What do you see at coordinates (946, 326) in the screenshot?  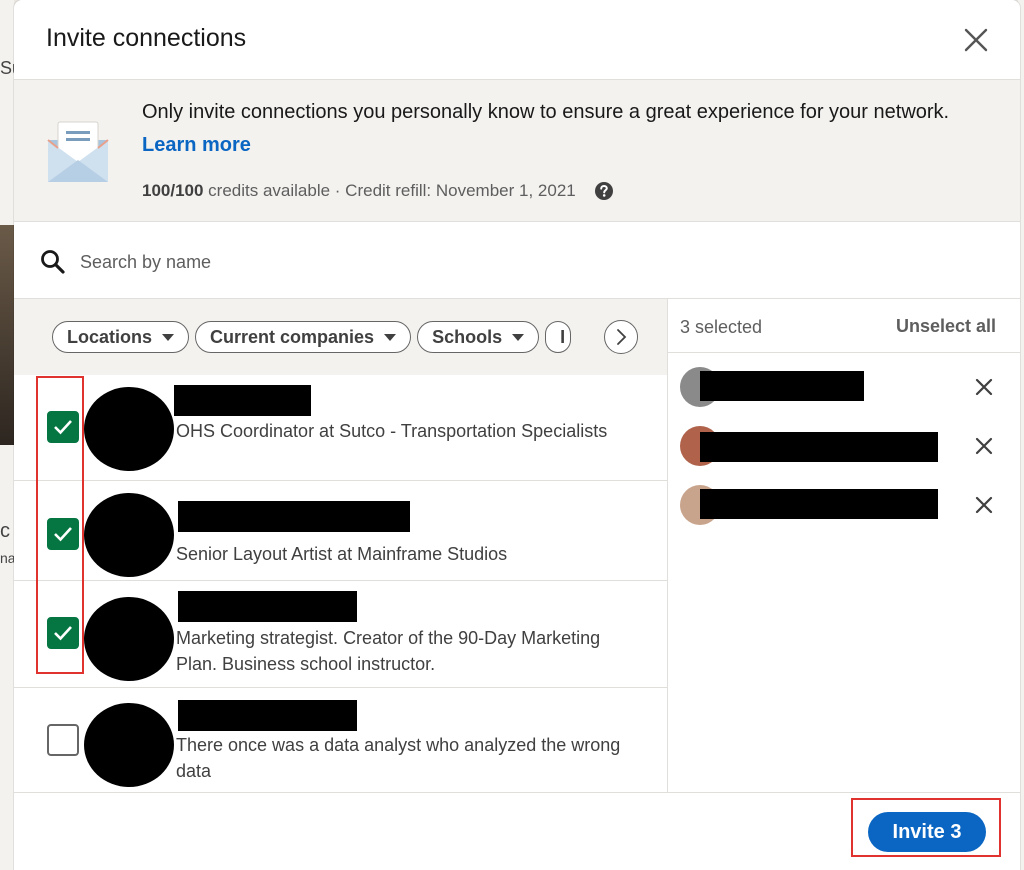 I see `unselect-all-button: Unselect all` at bounding box center [946, 326].